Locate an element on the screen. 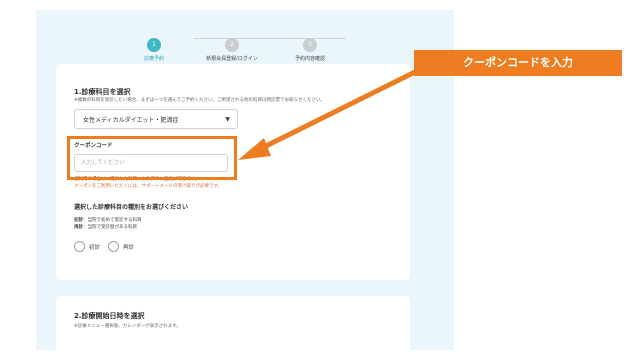  return-visit-radio-label: 再診 is located at coordinates (129, 248).